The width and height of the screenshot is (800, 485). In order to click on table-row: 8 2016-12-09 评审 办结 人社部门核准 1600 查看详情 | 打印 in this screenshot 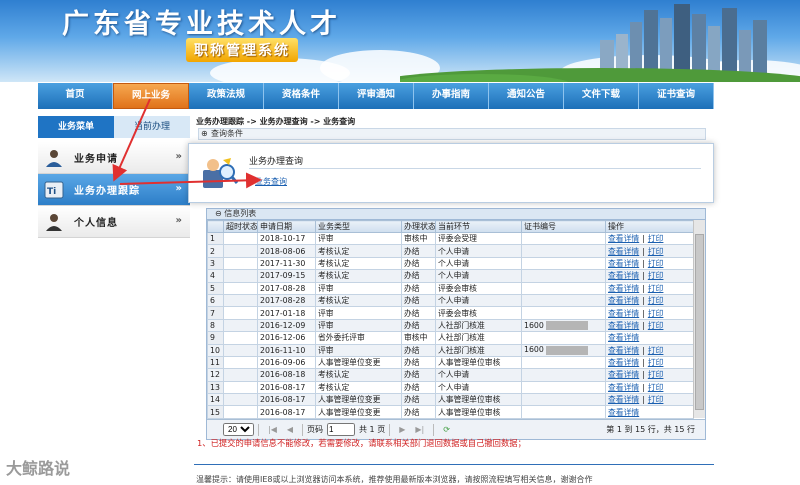, I will do `click(450, 325)`.